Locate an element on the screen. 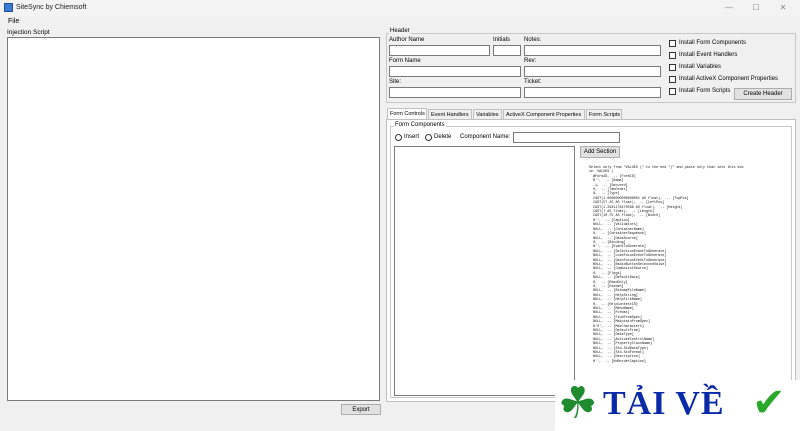  delete-label: Delete is located at coordinates (443, 137).